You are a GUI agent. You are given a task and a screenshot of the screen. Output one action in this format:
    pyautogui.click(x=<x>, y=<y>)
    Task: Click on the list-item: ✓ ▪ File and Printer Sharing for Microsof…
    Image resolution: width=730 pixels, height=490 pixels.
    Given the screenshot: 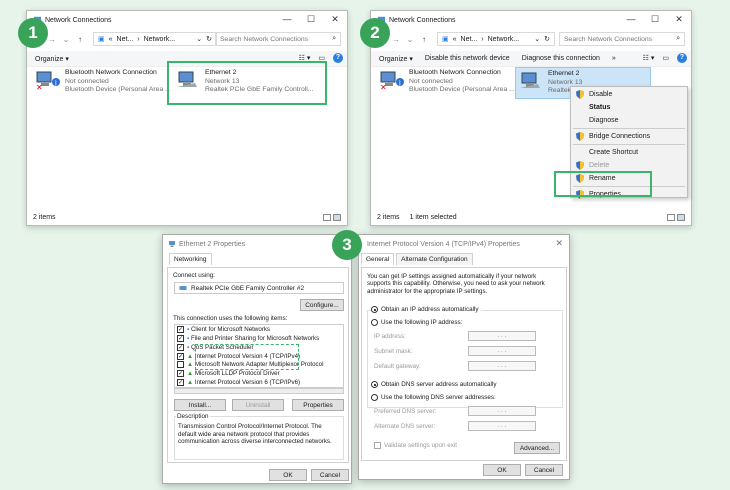 What is the action you would take?
    pyautogui.click(x=259, y=339)
    